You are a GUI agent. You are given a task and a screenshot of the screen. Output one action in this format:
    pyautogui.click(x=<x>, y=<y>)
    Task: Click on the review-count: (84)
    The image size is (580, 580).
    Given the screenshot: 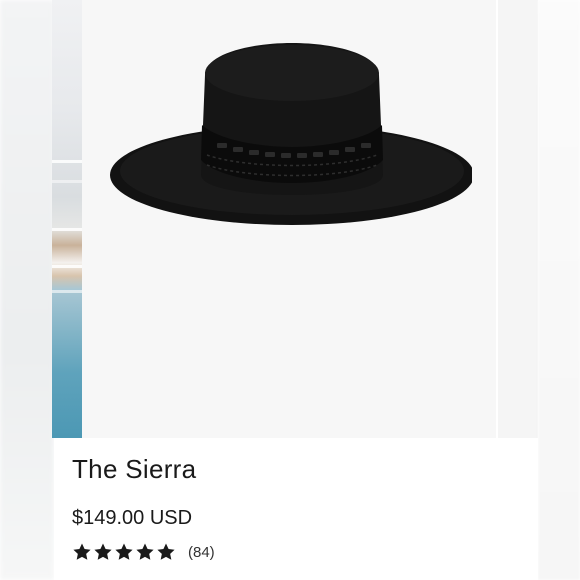 What is the action you would take?
    pyautogui.click(x=201, y=552)
    